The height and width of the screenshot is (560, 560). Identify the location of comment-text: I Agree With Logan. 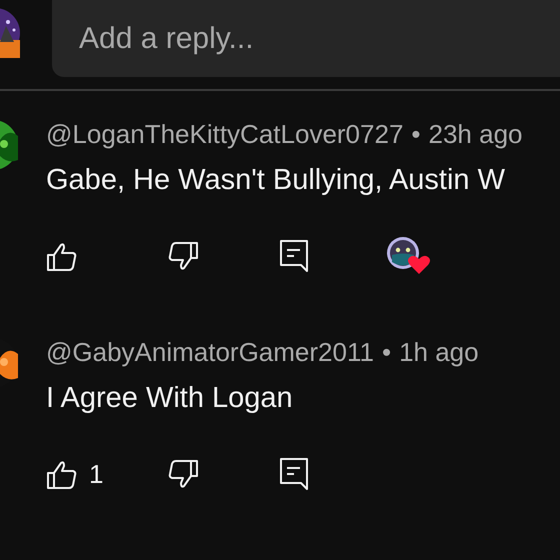
(170, 398).